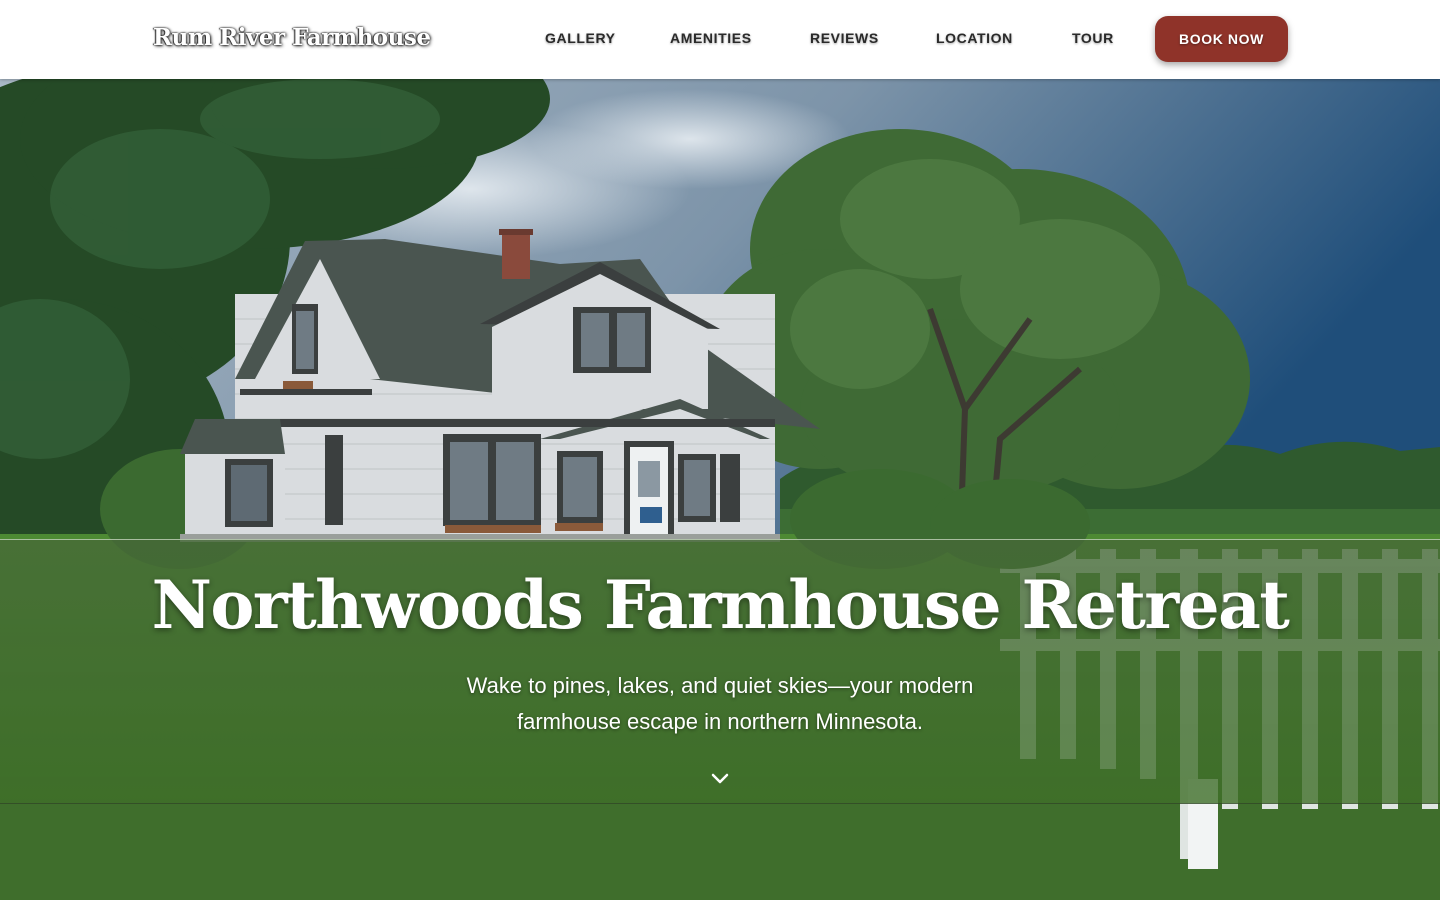 This screenshot has height=900, width=1440. What do you see at coordinates (711, 38) in the screenshot?
I see `nav-amenities: AMENITIES` at bounding box center [711, 38].